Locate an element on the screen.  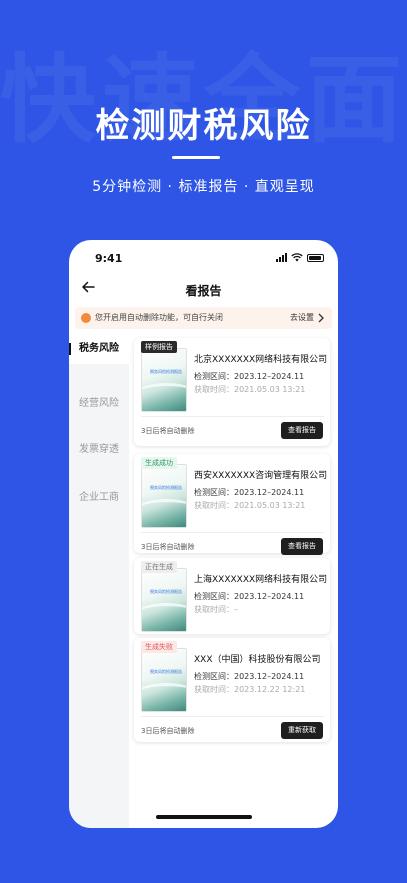
category-sidebar: 税务风险 经营风险 发票穿透 企业工商 is located at coordinates (99, 581).